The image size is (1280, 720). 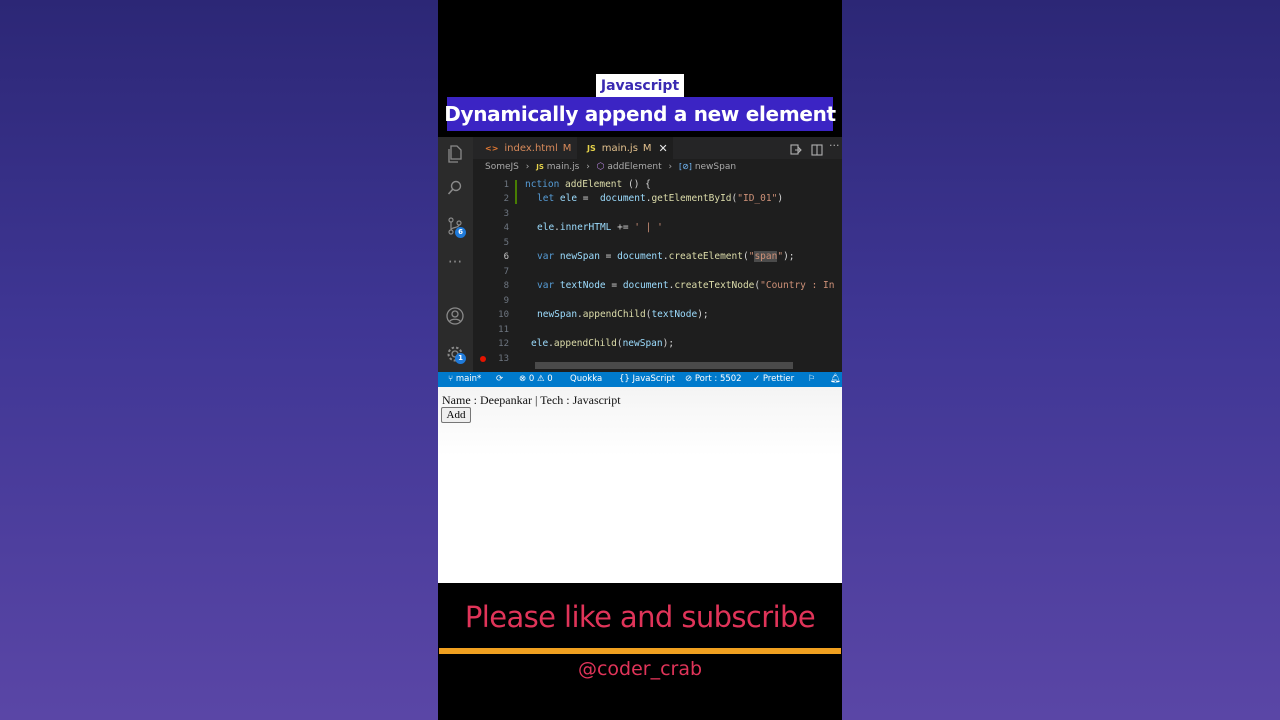 I want to click on horizontal-scrollbar, so click(x=664, y=365).